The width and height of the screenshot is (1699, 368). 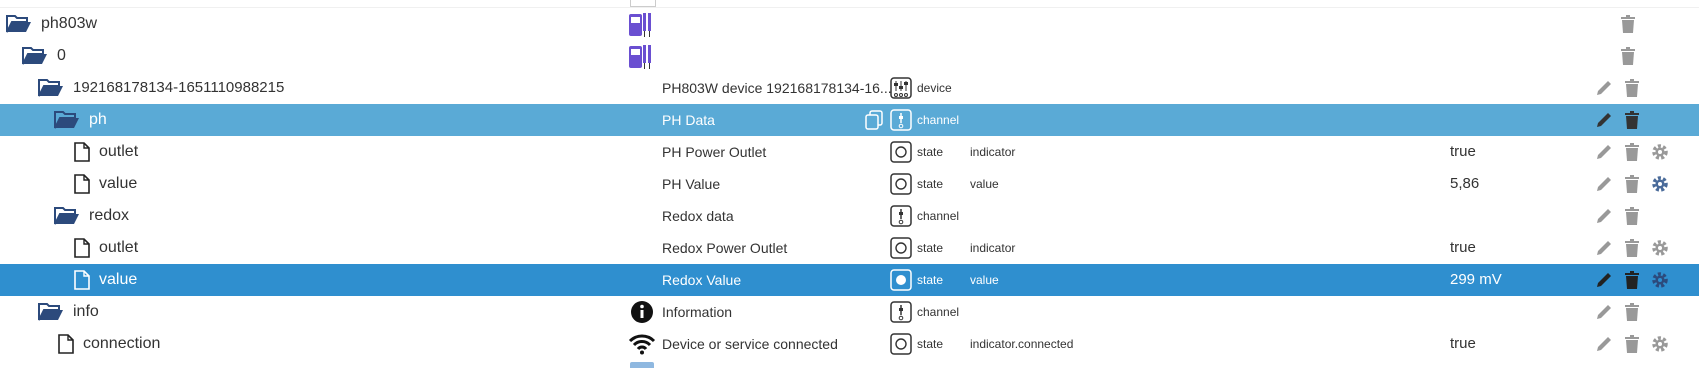 What do you see at coordinates (697, 312) in the screenshot?
I see `object-name: Information` at bounding box center [697, 312].